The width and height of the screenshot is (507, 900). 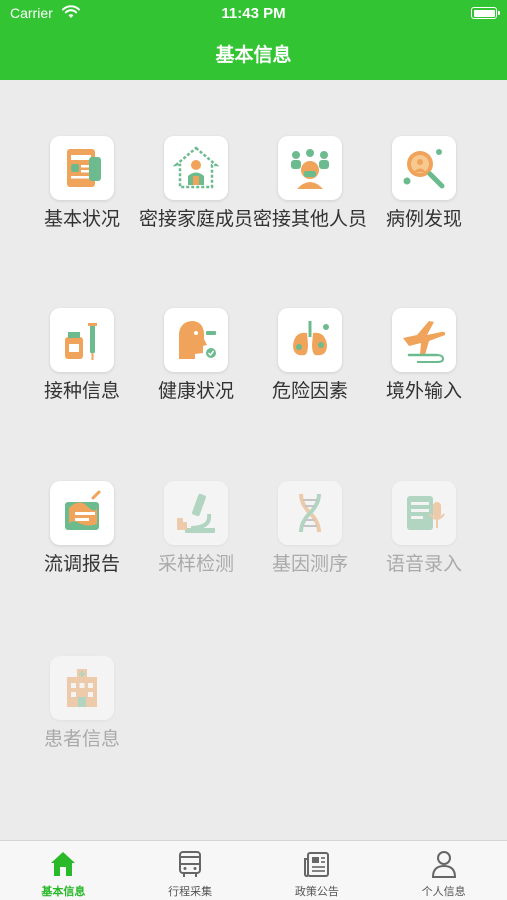 I want to click on house-family-icon, so click(x=196, y=167).